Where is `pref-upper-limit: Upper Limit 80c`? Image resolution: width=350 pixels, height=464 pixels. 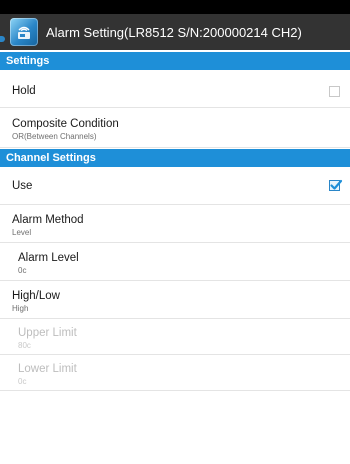
pref-upper-limit: Upper Limit 80c is located at coordinates (175, 337).